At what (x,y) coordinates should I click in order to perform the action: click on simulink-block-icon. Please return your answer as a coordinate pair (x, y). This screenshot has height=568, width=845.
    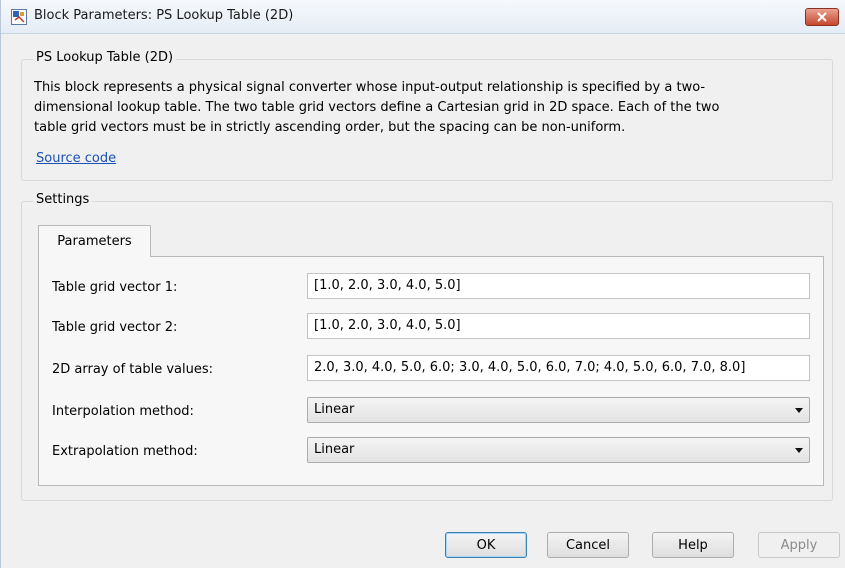
    Looking at the image, I should click on (19, 17).